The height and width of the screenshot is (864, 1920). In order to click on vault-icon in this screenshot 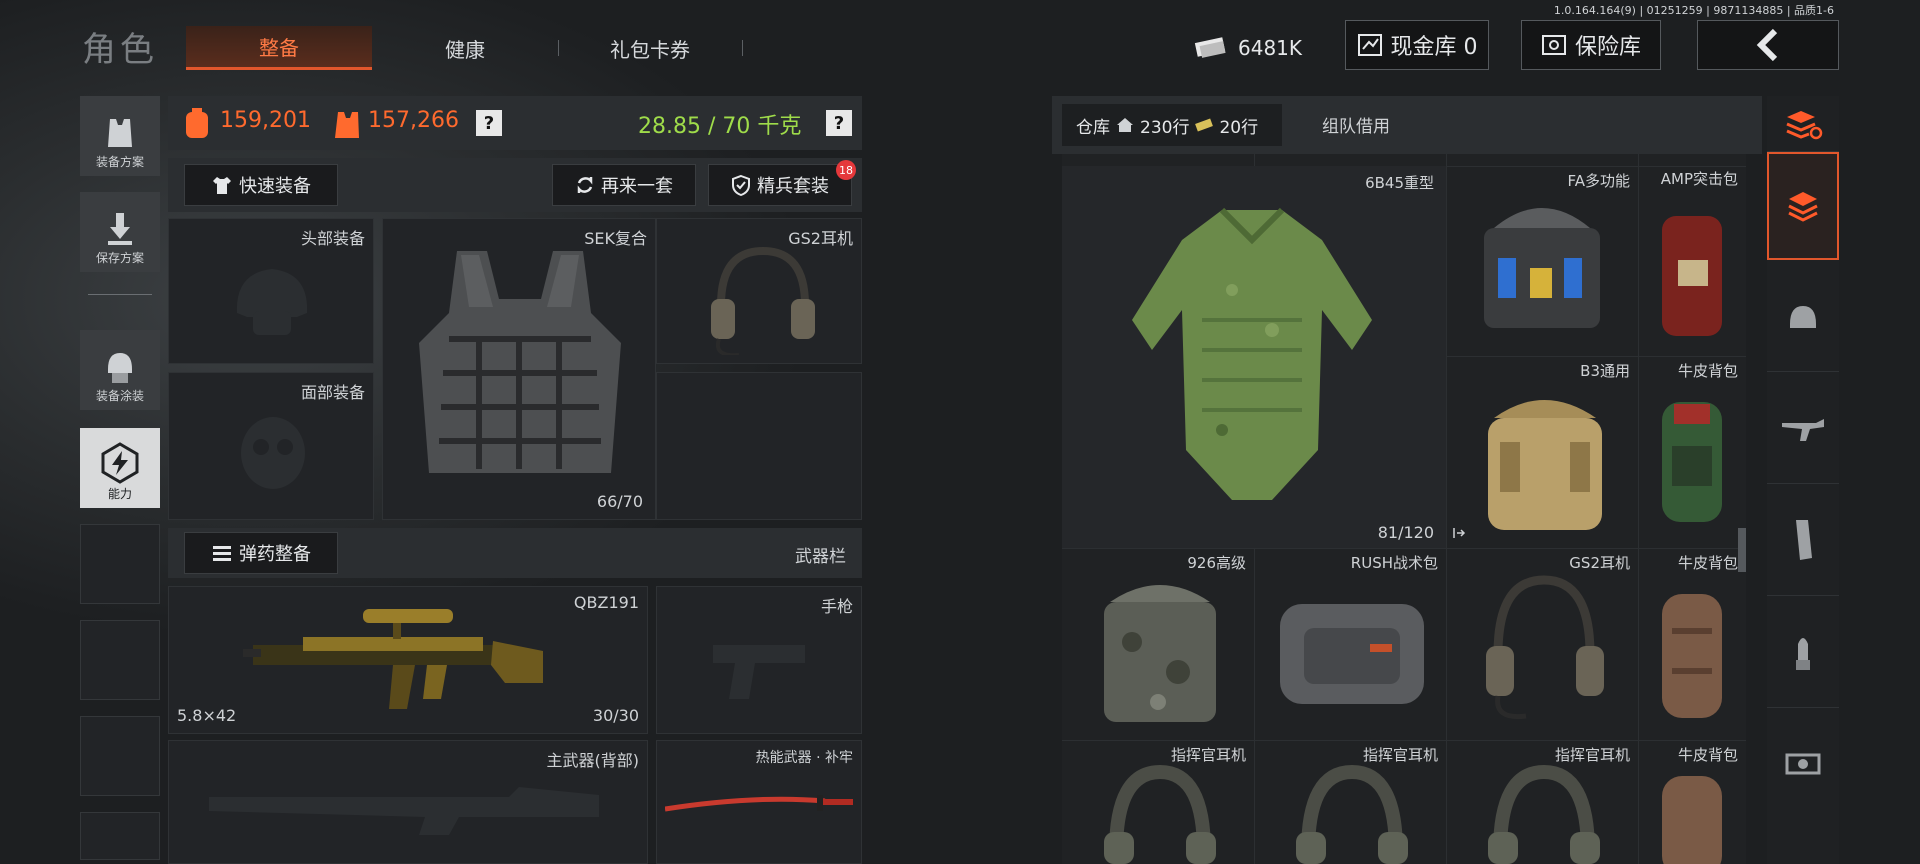, I will do `click(1369, 45)`.